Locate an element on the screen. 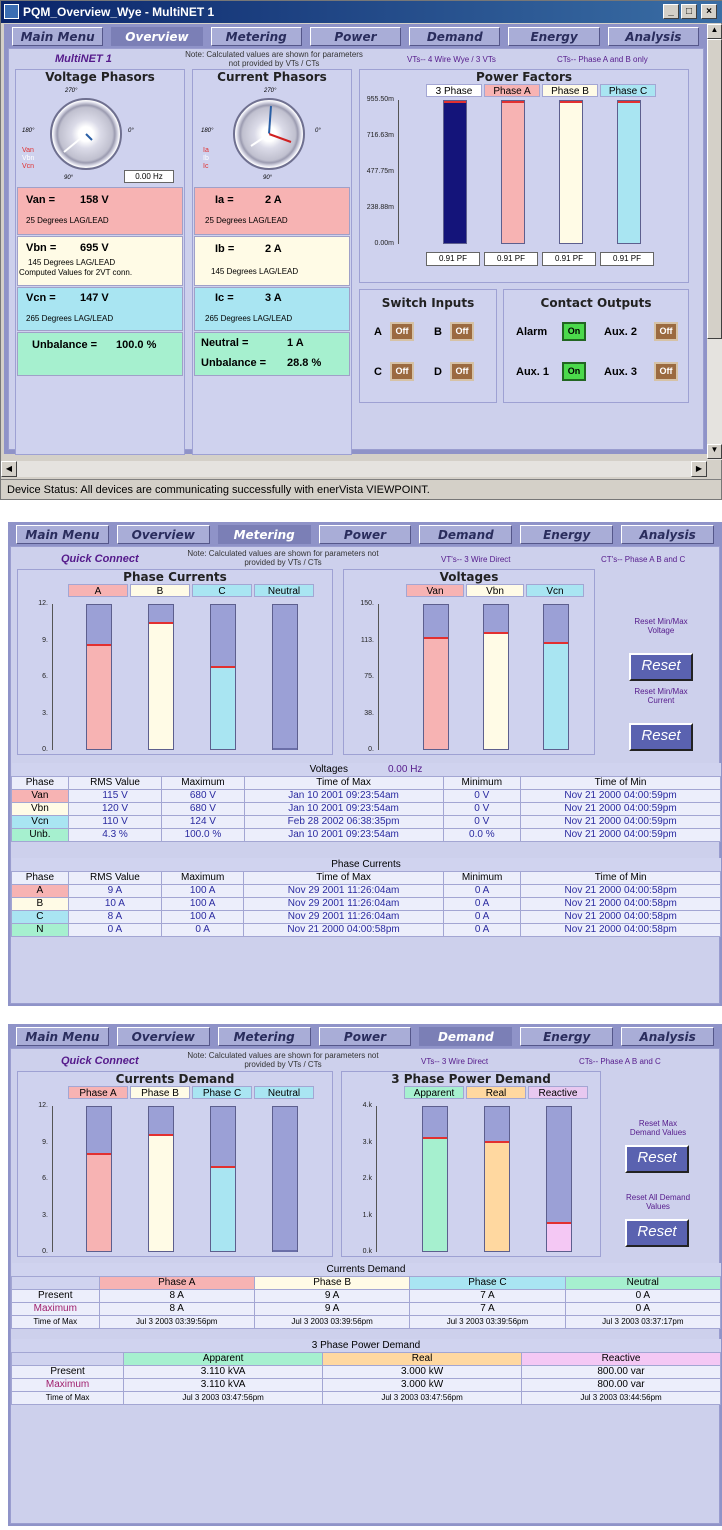  axis-tick-label: 955.50m is located at coordinates (380, 99).